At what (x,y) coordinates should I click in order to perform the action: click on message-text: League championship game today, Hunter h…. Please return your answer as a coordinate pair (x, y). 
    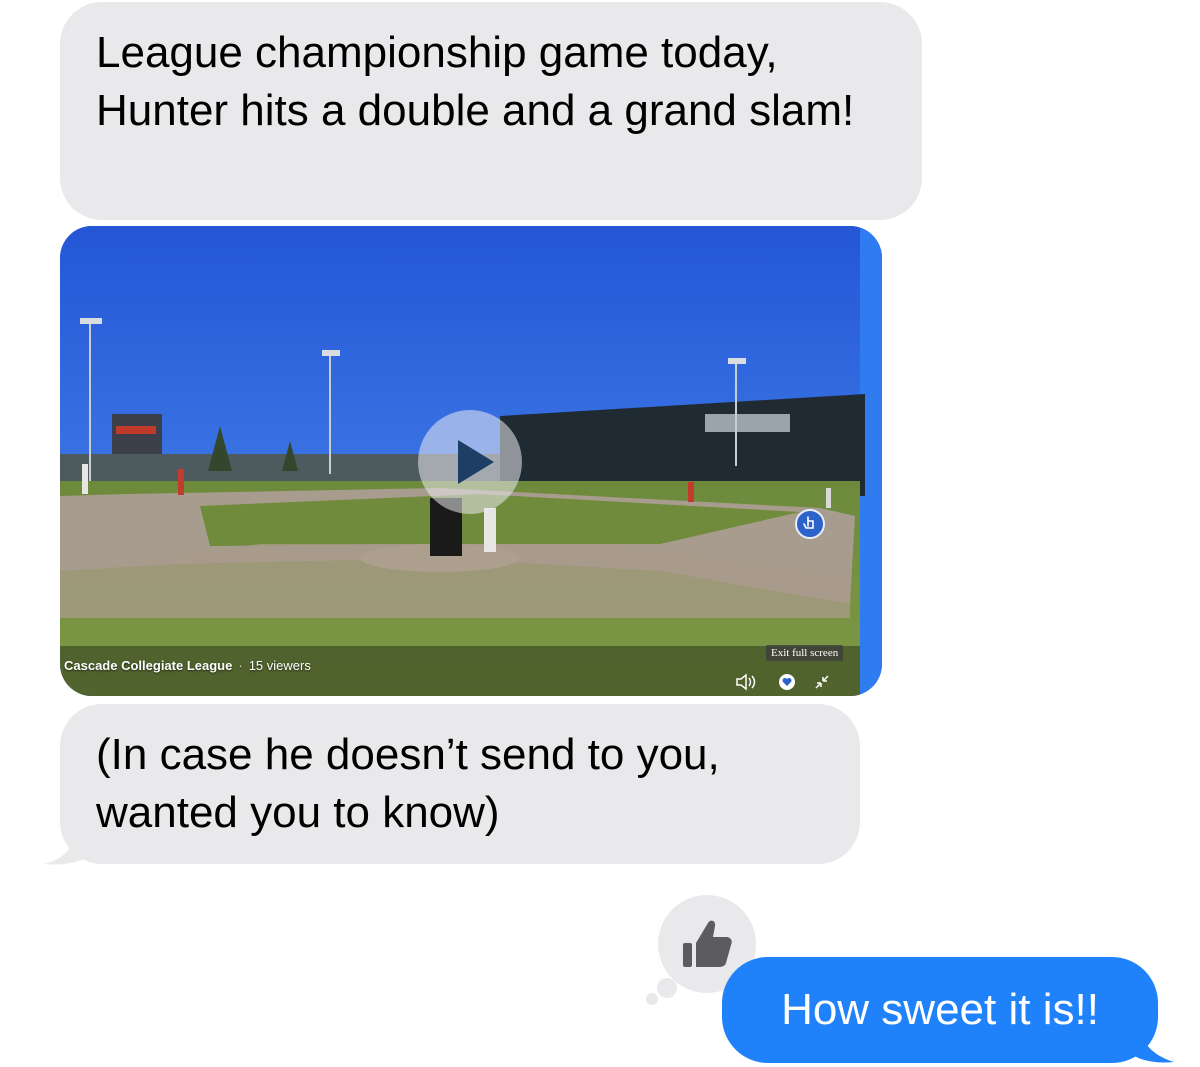
    Looking at the image, I should click on (475, 81).